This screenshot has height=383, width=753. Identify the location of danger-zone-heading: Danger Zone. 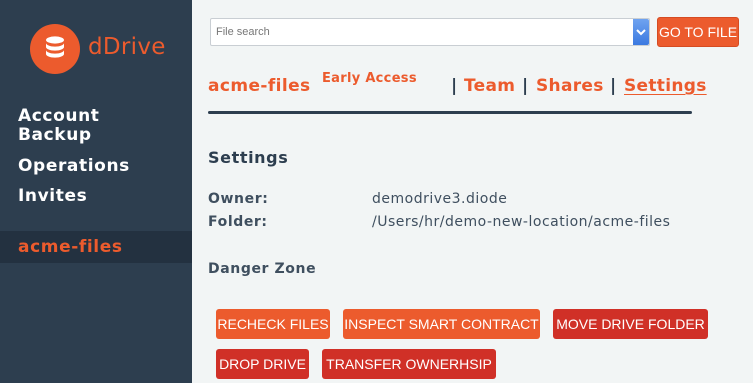
(262, 269).